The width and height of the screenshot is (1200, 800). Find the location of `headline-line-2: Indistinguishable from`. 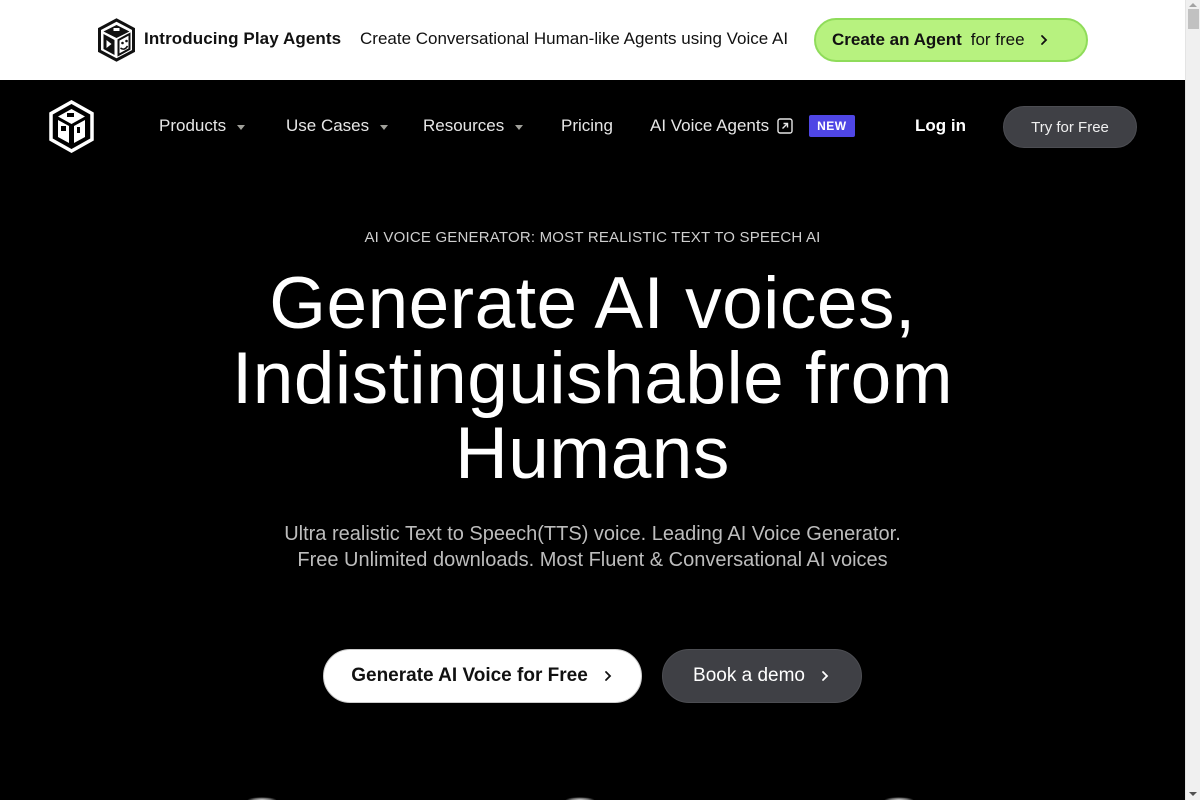

headline-line-2: Indistinguishable from is located at coordinates (592, 378).